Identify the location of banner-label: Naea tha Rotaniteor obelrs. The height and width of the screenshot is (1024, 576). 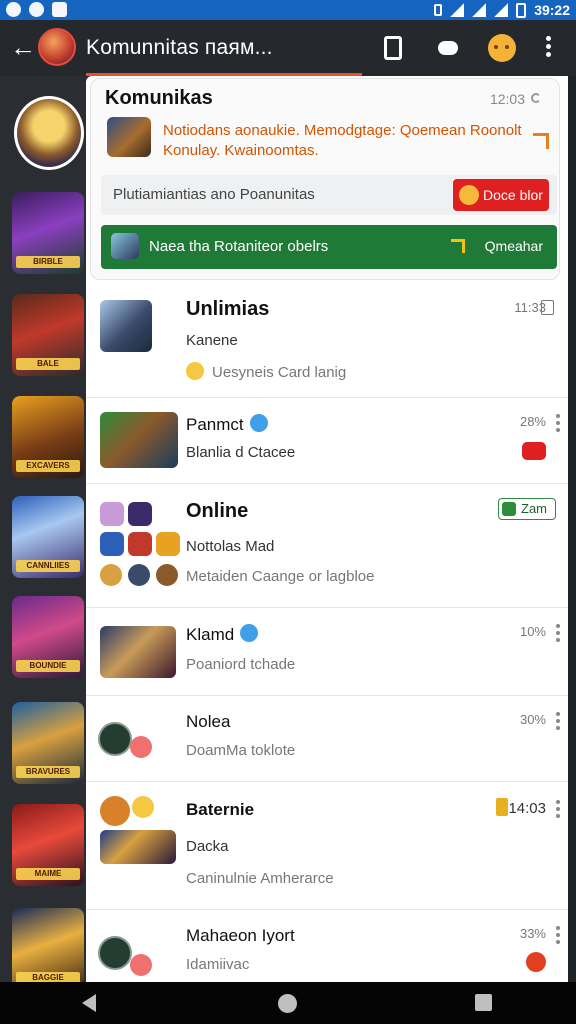
(239, 246).